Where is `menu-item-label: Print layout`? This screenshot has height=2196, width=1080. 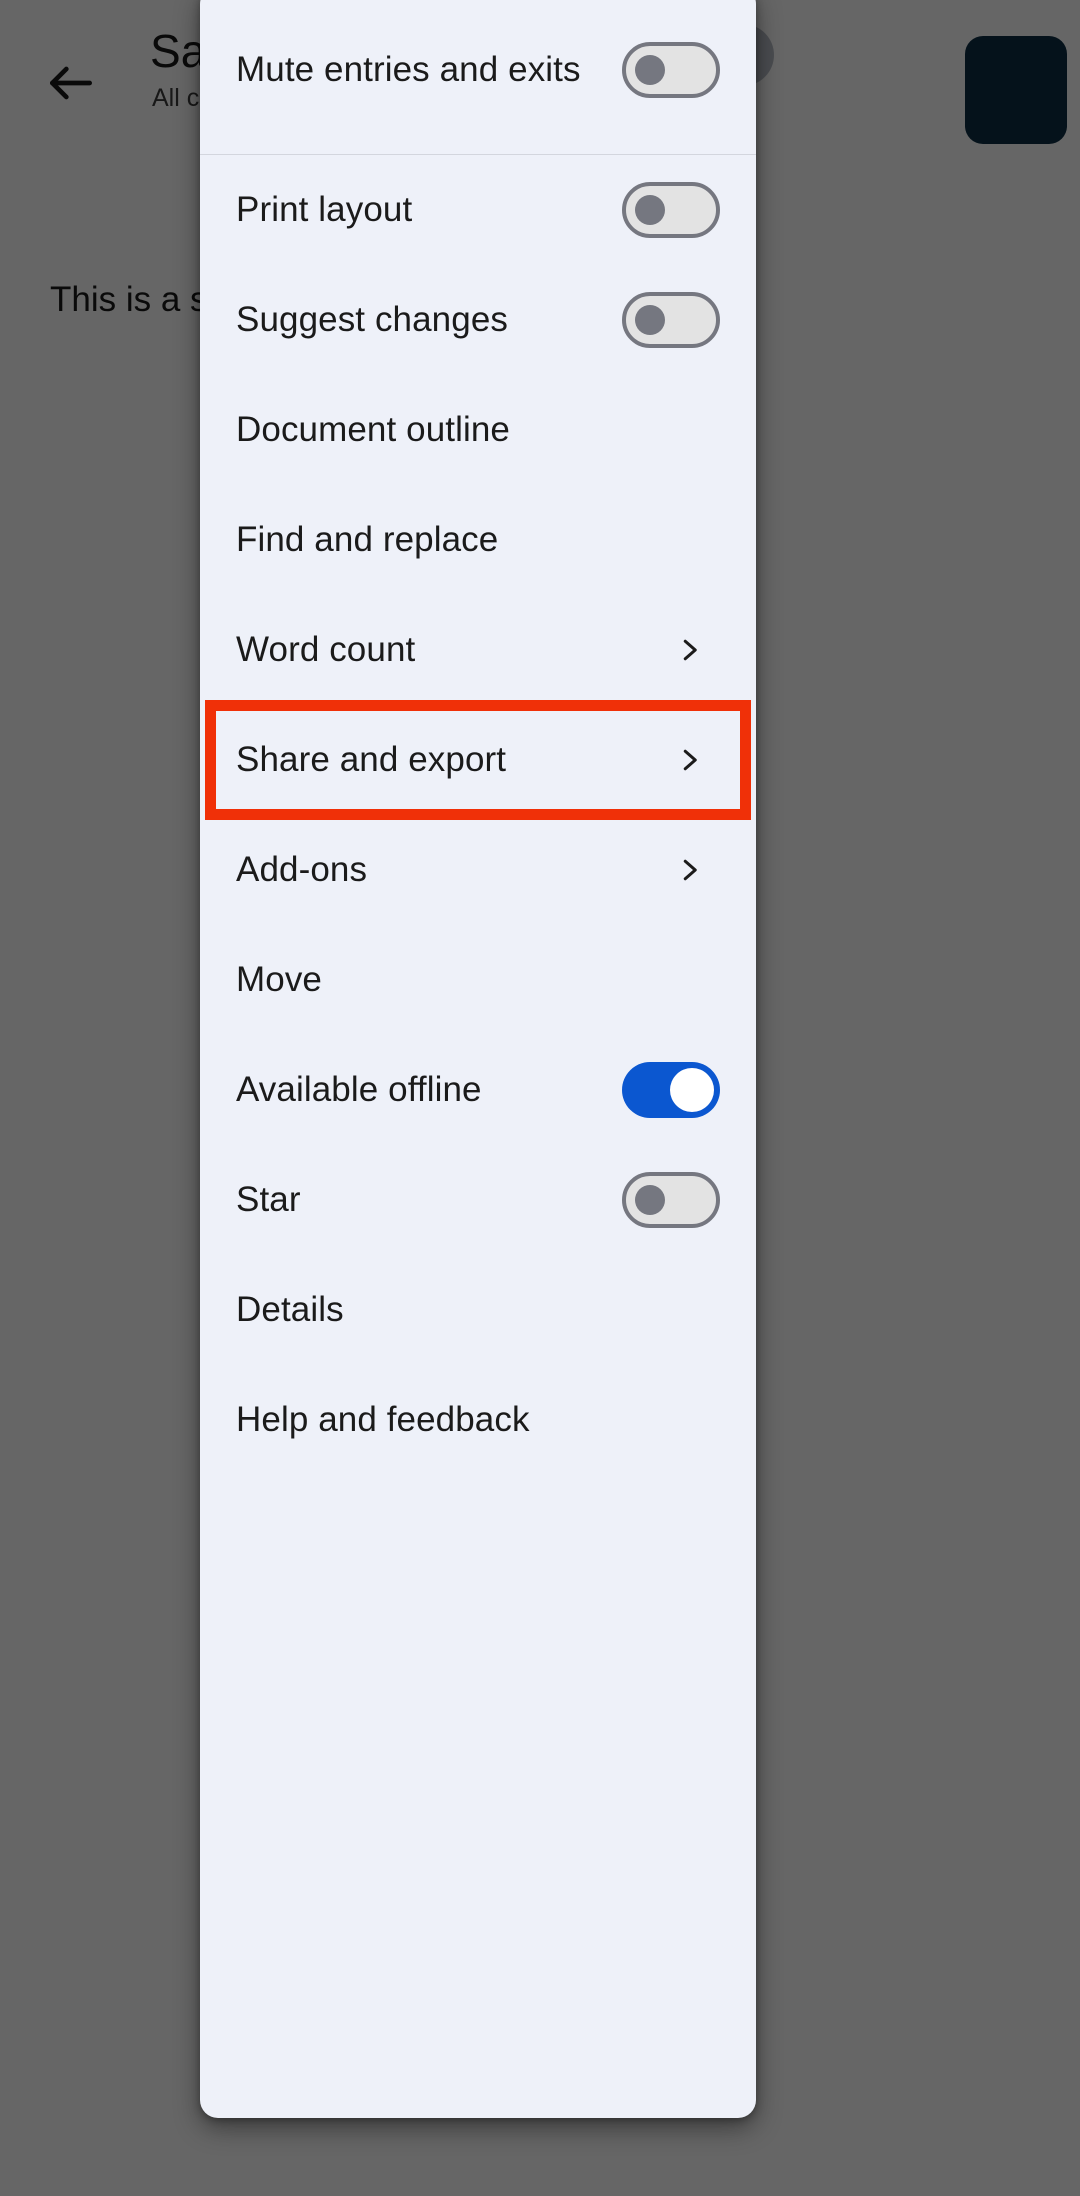 menu-item-label: Print layout is located at coordinates (324, 209).